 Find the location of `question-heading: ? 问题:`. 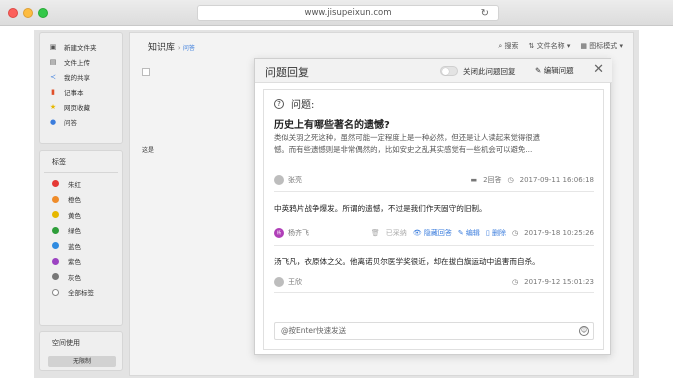

question-heading: ? 问题: is located at coordinates (294, 103).